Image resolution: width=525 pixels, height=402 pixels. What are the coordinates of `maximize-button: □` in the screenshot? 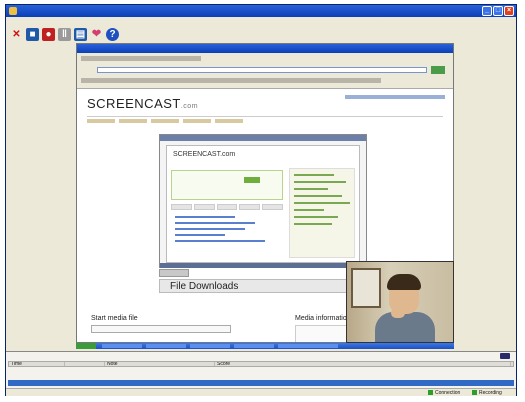 It's located at (498, 11).